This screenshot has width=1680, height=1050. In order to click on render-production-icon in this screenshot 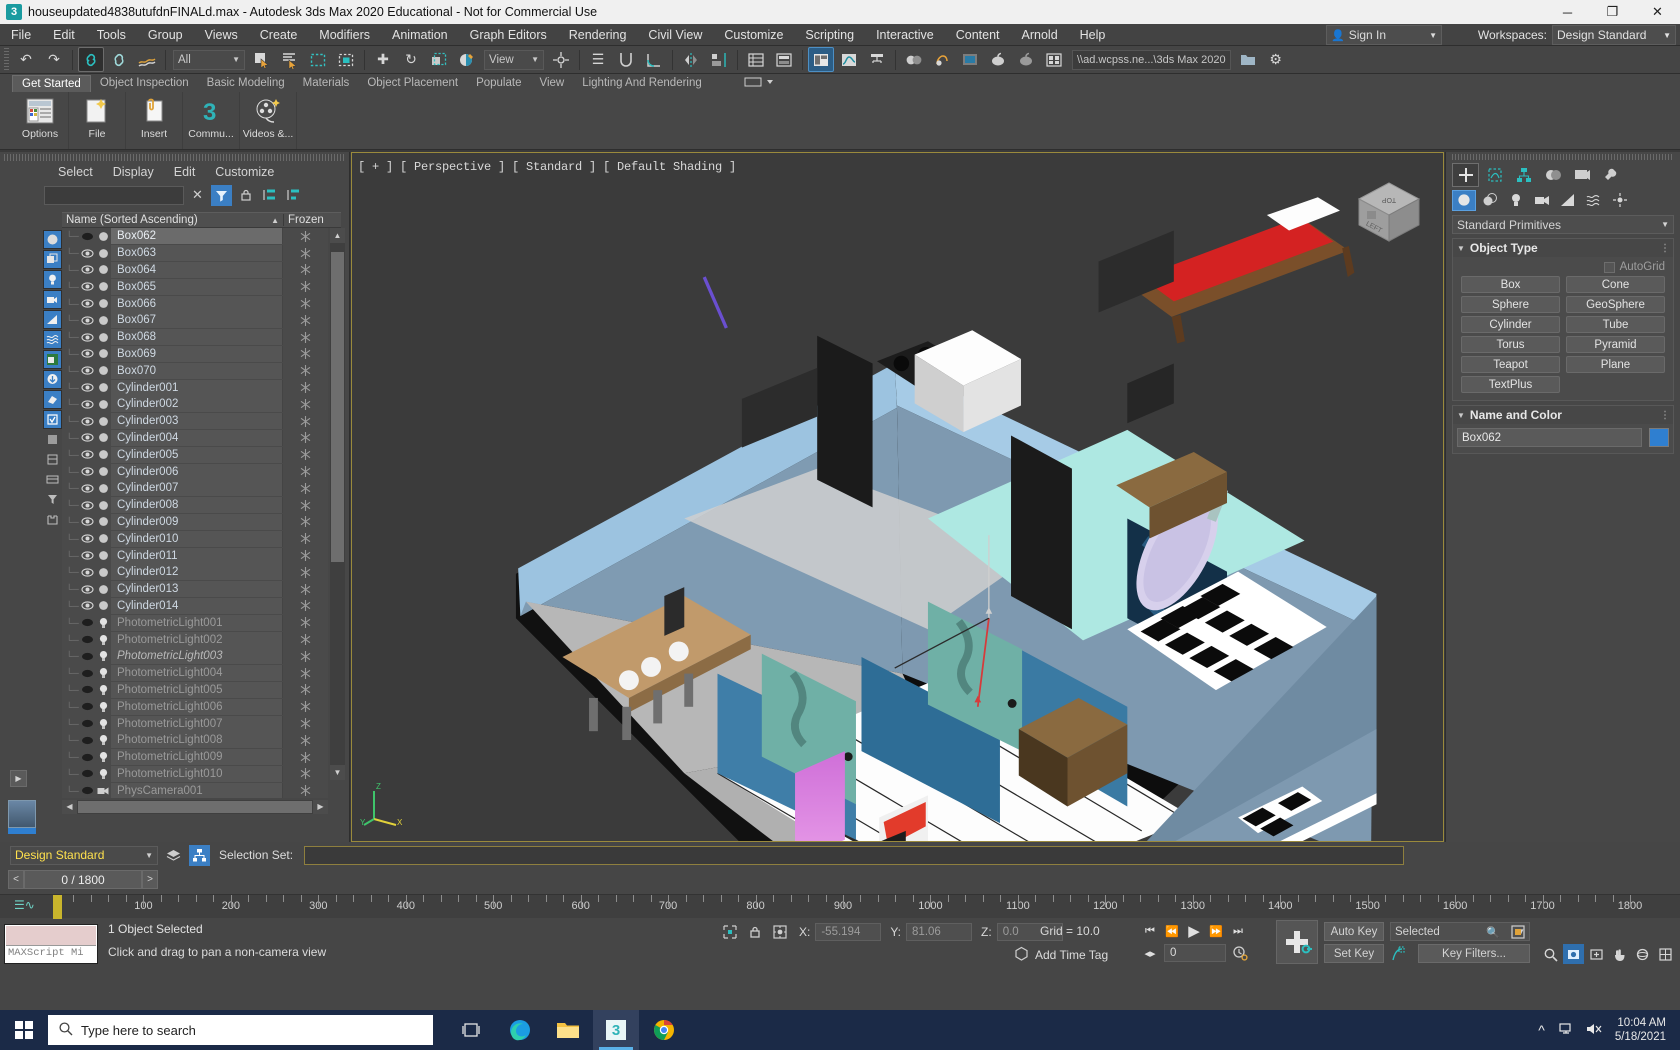, I will do `click(998, 59)`.